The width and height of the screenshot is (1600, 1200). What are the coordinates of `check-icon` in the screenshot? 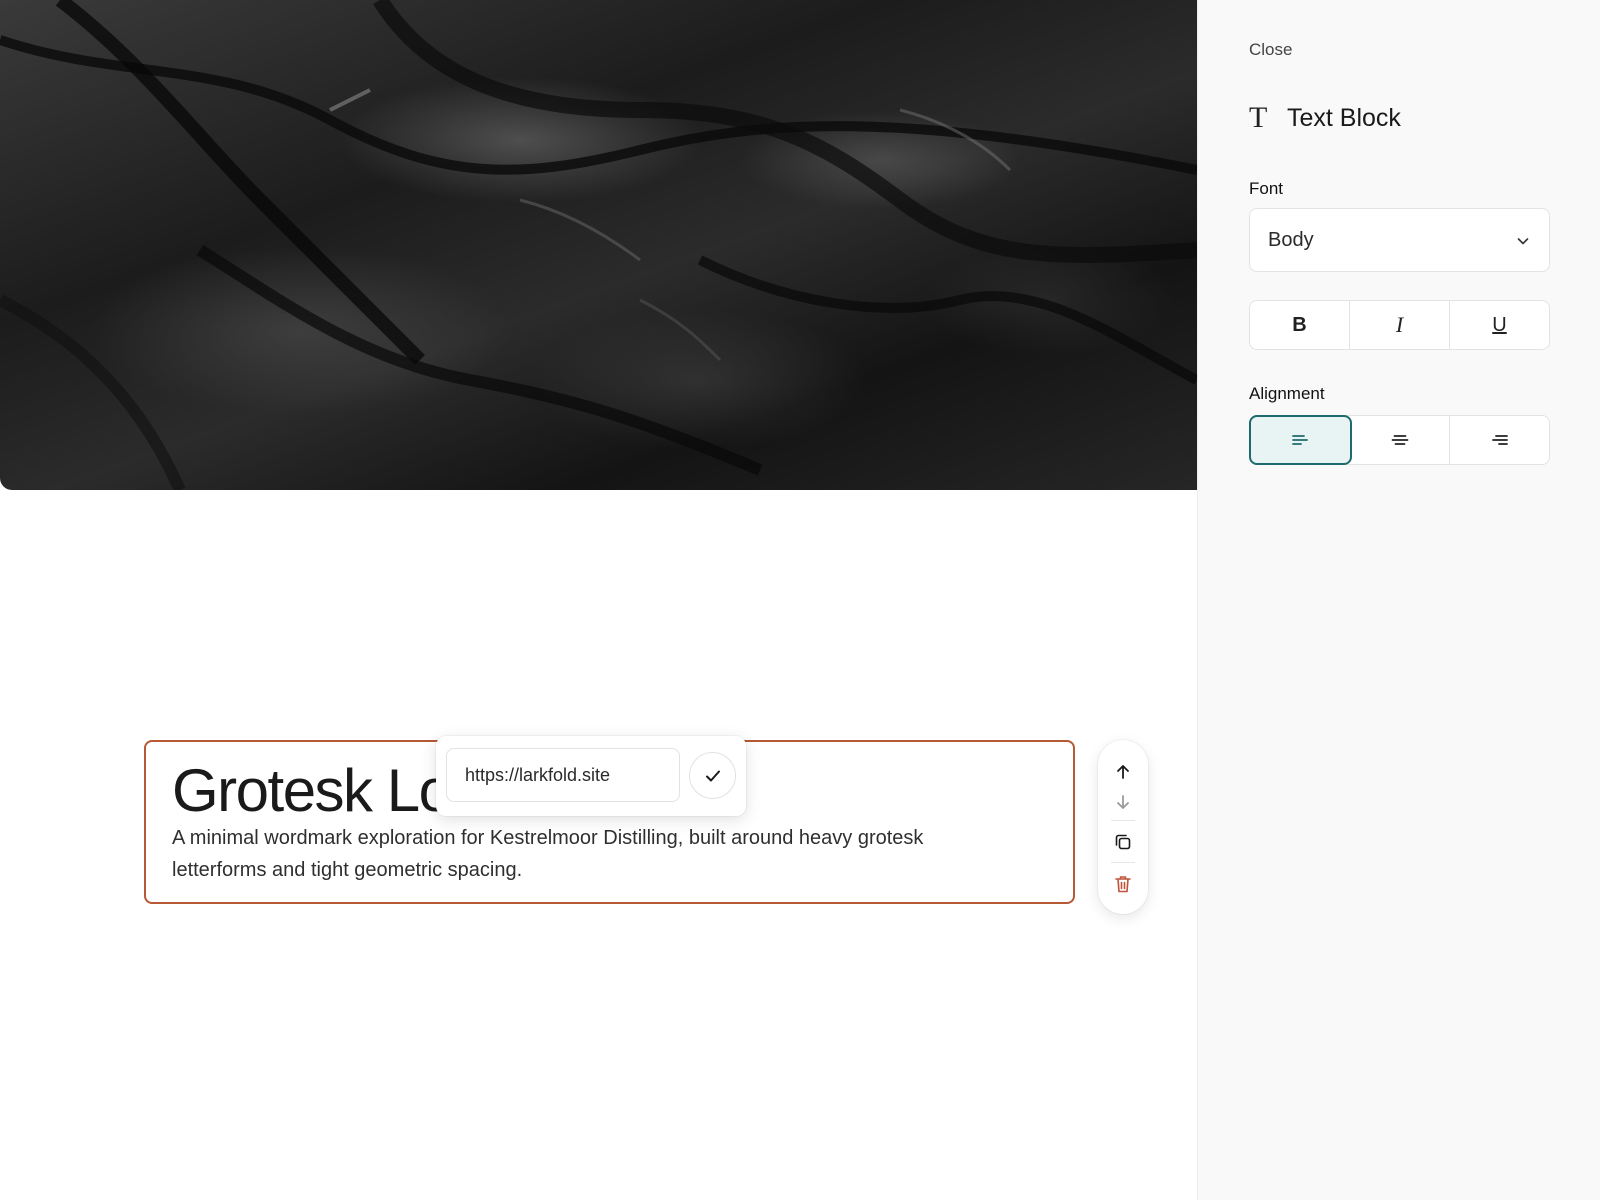 It's located at (712, 775).